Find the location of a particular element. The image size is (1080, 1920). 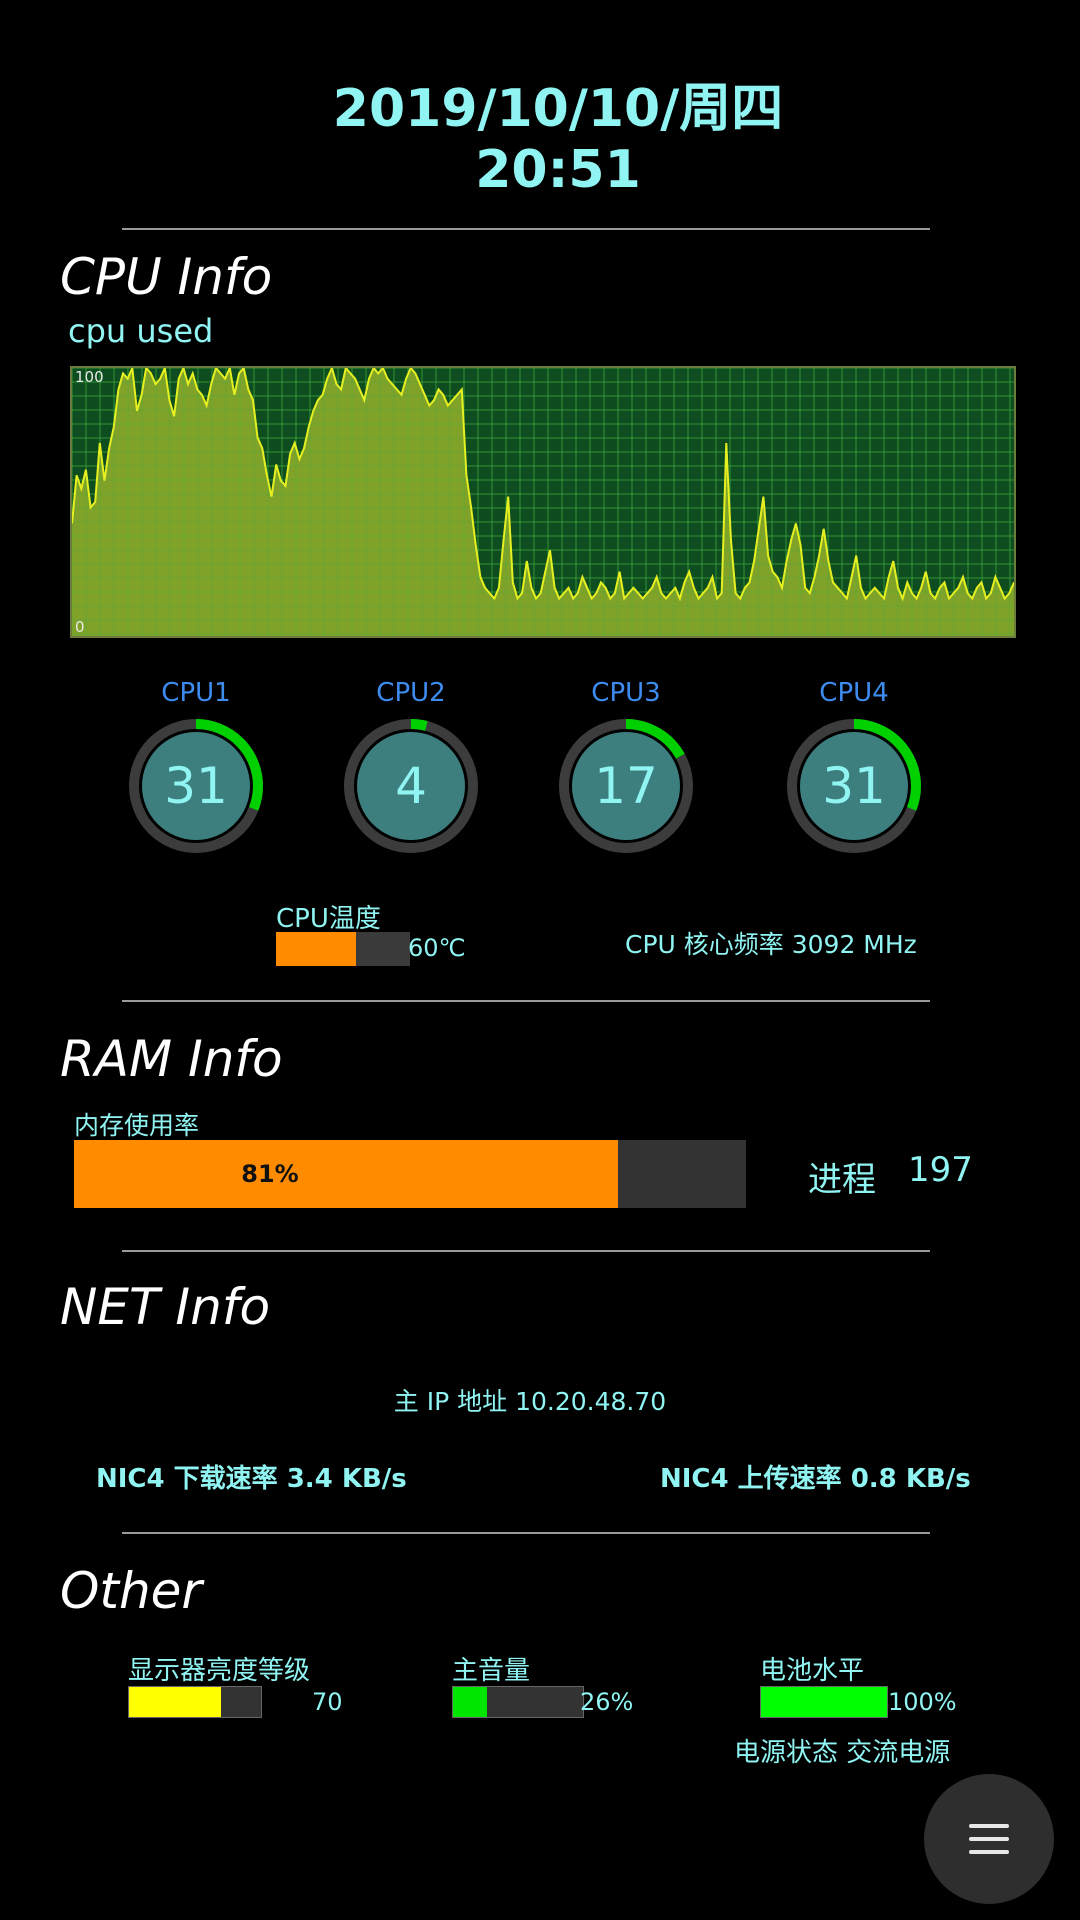

volume-bar is located at coordinates (518, 1702).